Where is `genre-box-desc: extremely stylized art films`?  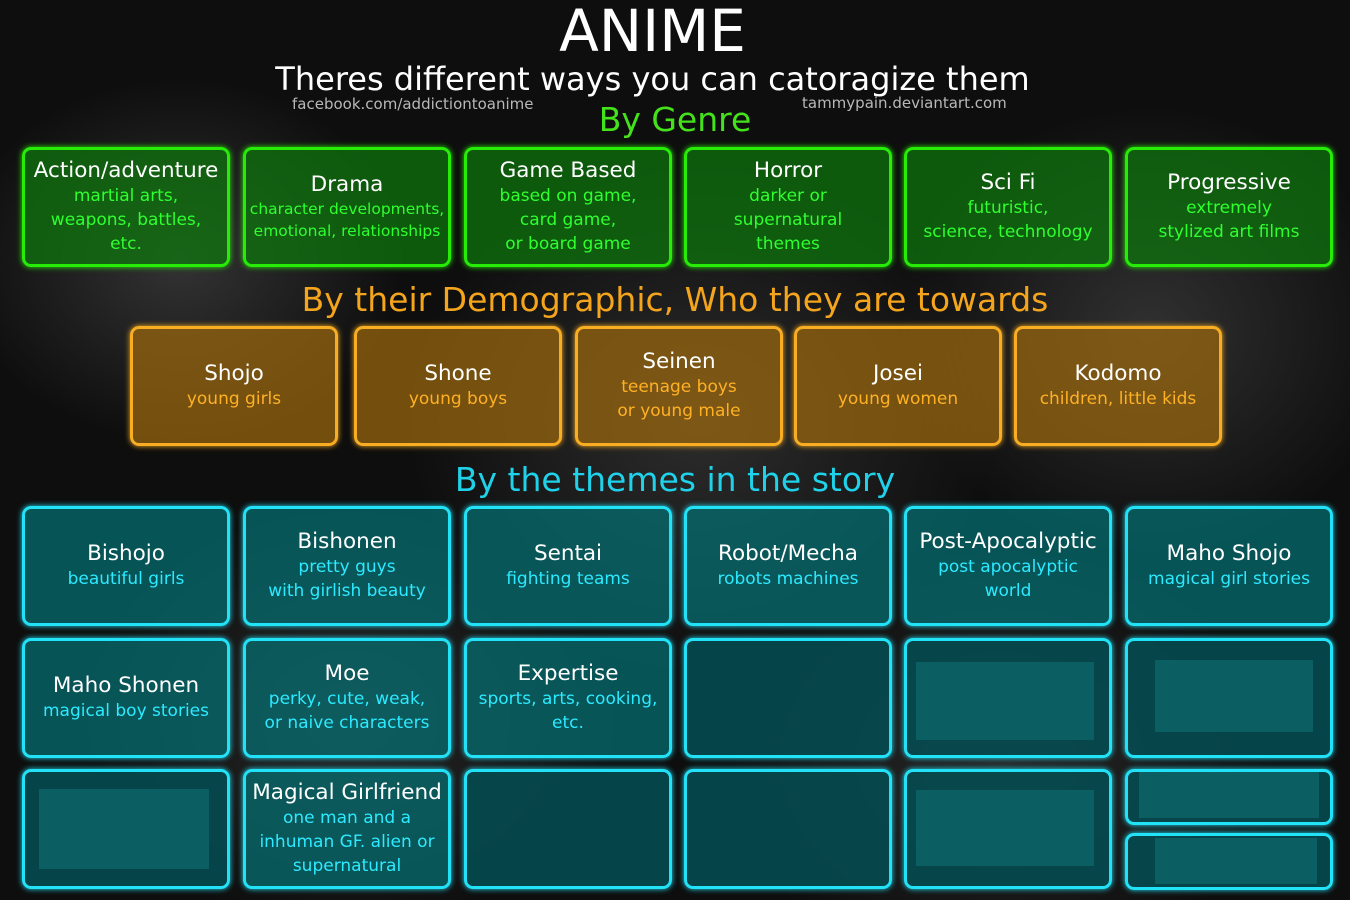 genre-box-desc: extremely stylized art films is located at coordinates (1229, 220).